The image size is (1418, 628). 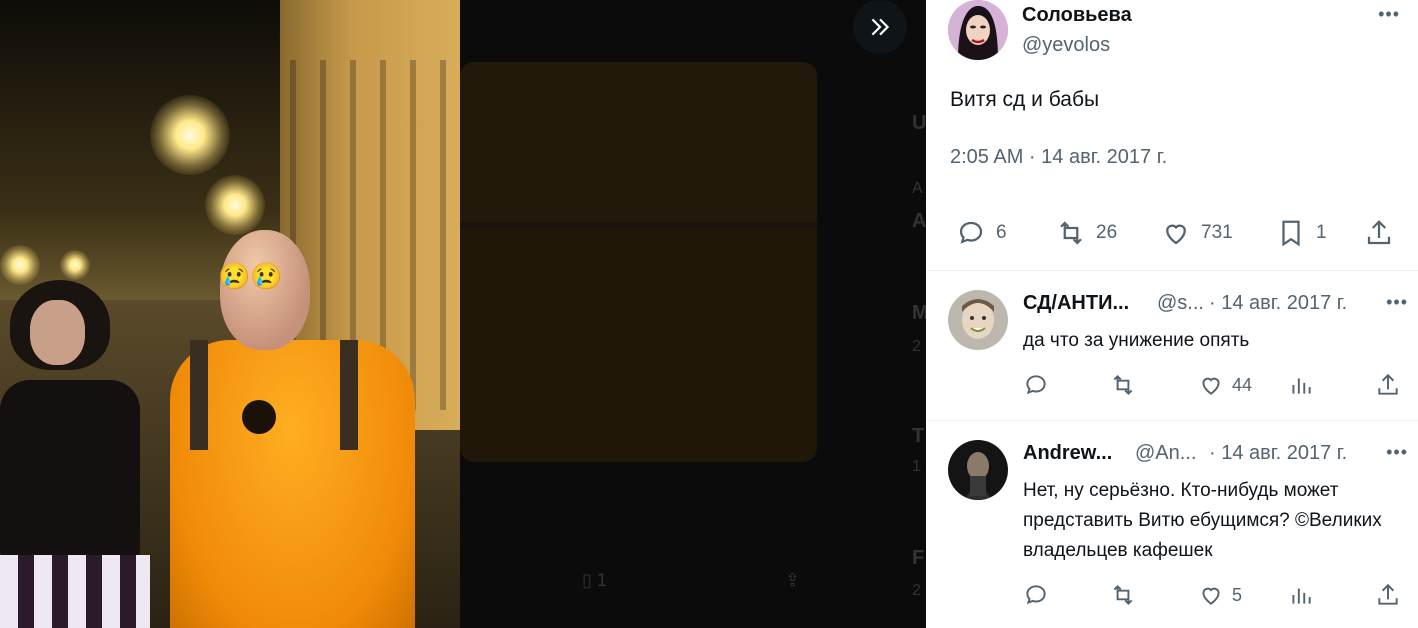 What do you see at coordinates (1217, 232) in the screenshot?
I see `like-count: 731` at bounding box center [1217, 232].